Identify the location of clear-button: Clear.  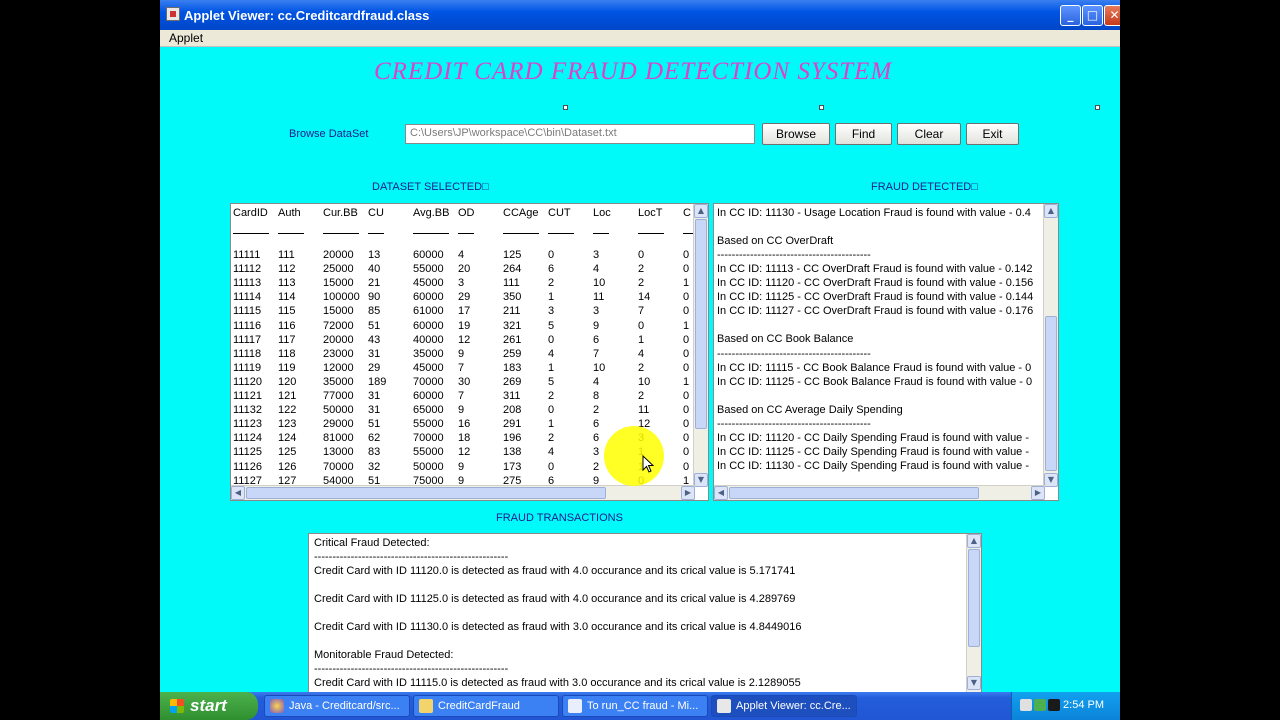
(929, 134).